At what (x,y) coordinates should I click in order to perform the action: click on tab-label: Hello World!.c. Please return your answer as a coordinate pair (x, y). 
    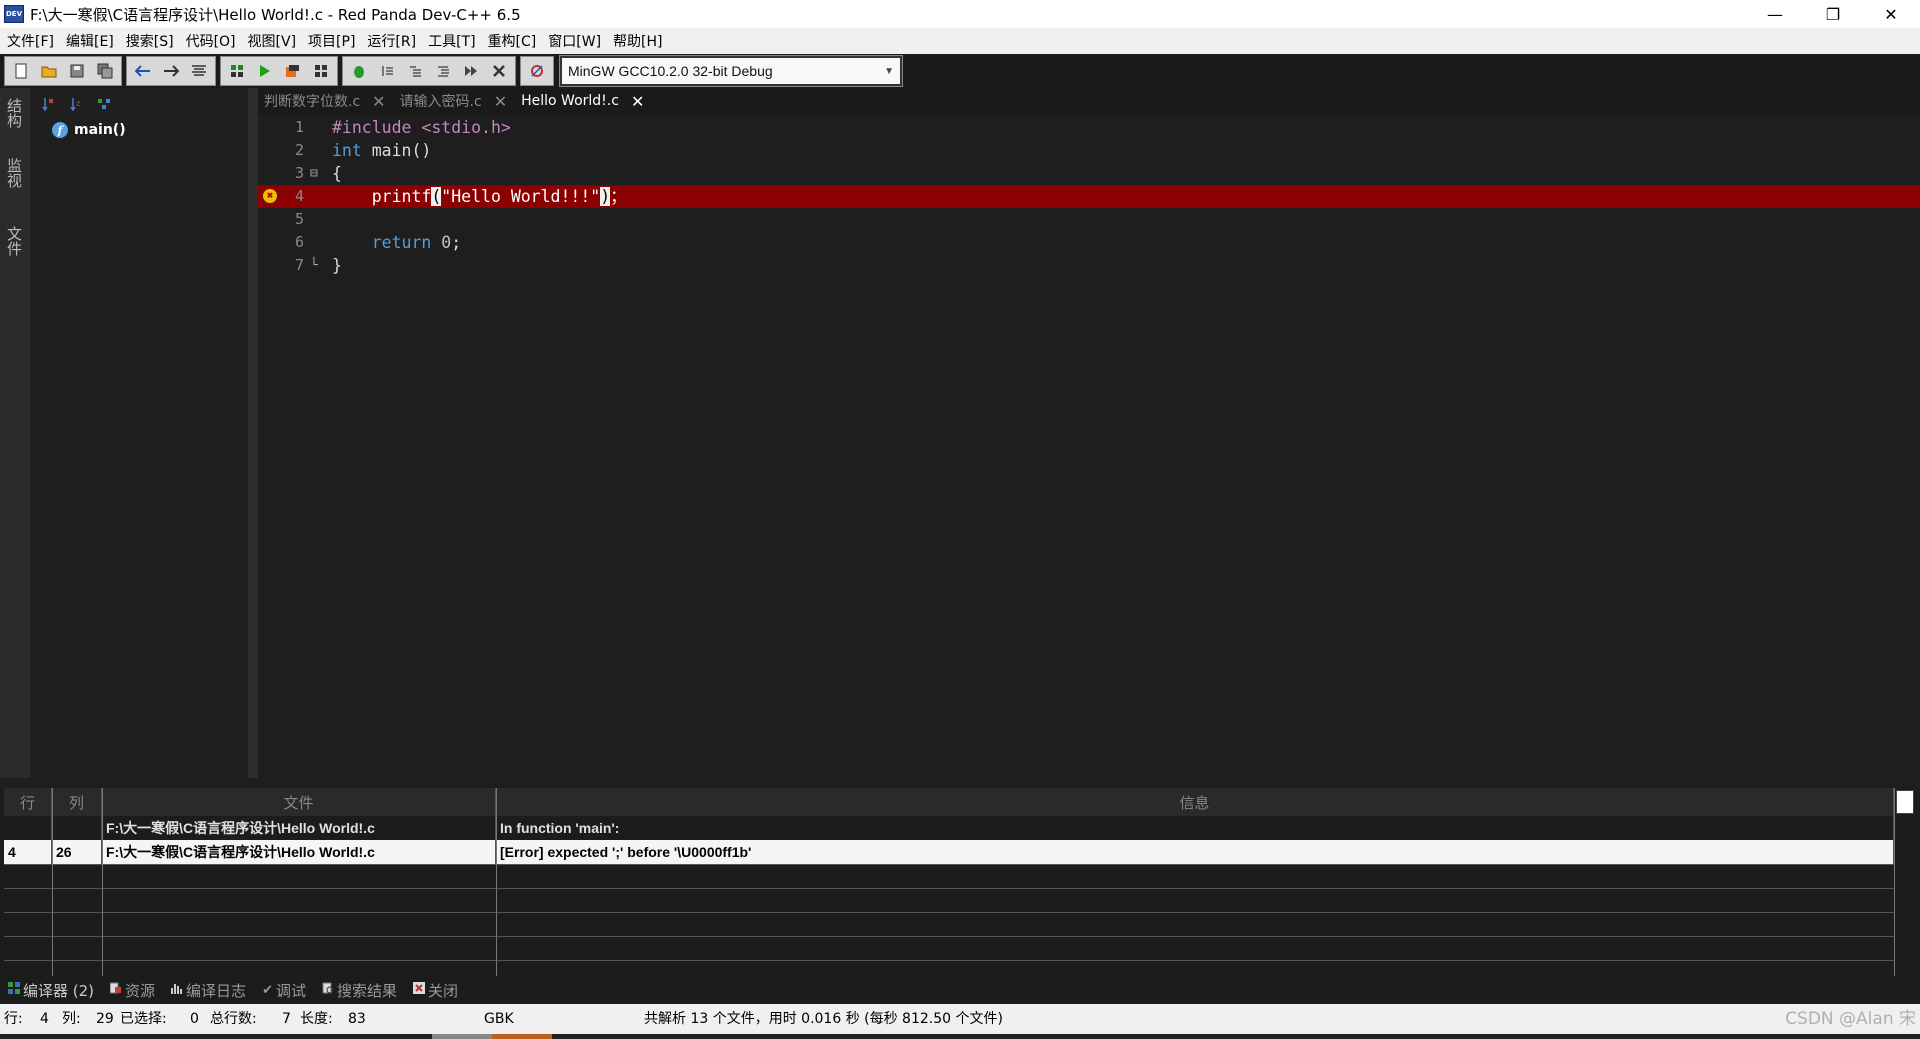
    Looking at the image, I should click on (570, 101).